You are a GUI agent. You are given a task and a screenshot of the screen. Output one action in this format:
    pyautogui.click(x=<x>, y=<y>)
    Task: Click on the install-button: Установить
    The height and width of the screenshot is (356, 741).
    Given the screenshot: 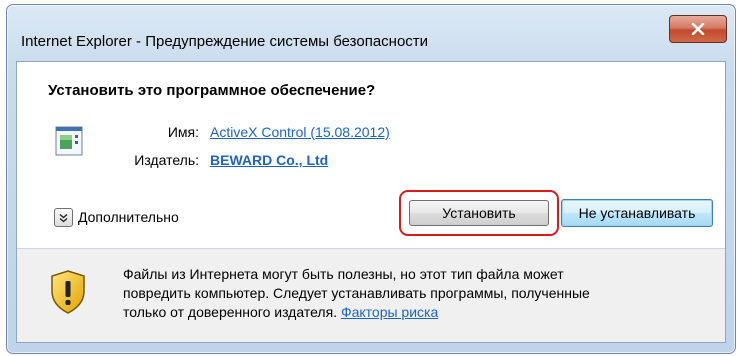 What is the action you would take?
    pyautogui.click(x=479, y=213)
    